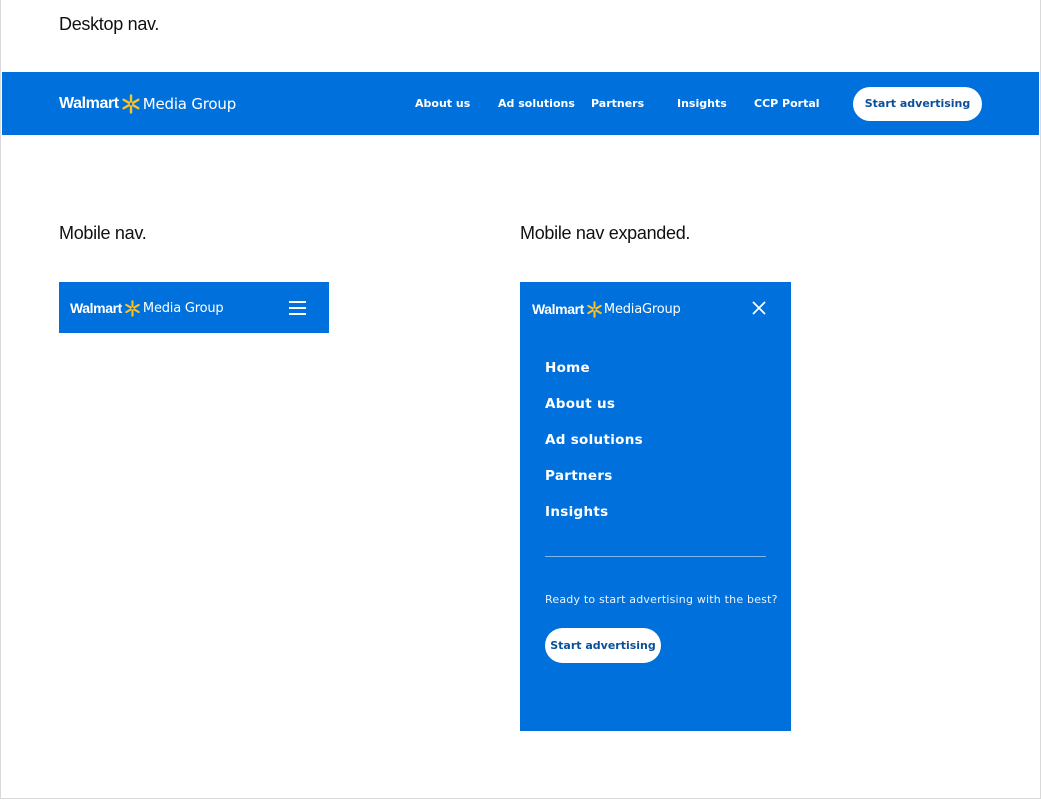  I want to click on brand-logo: Walmart MediaGroup, so click(606, 309).